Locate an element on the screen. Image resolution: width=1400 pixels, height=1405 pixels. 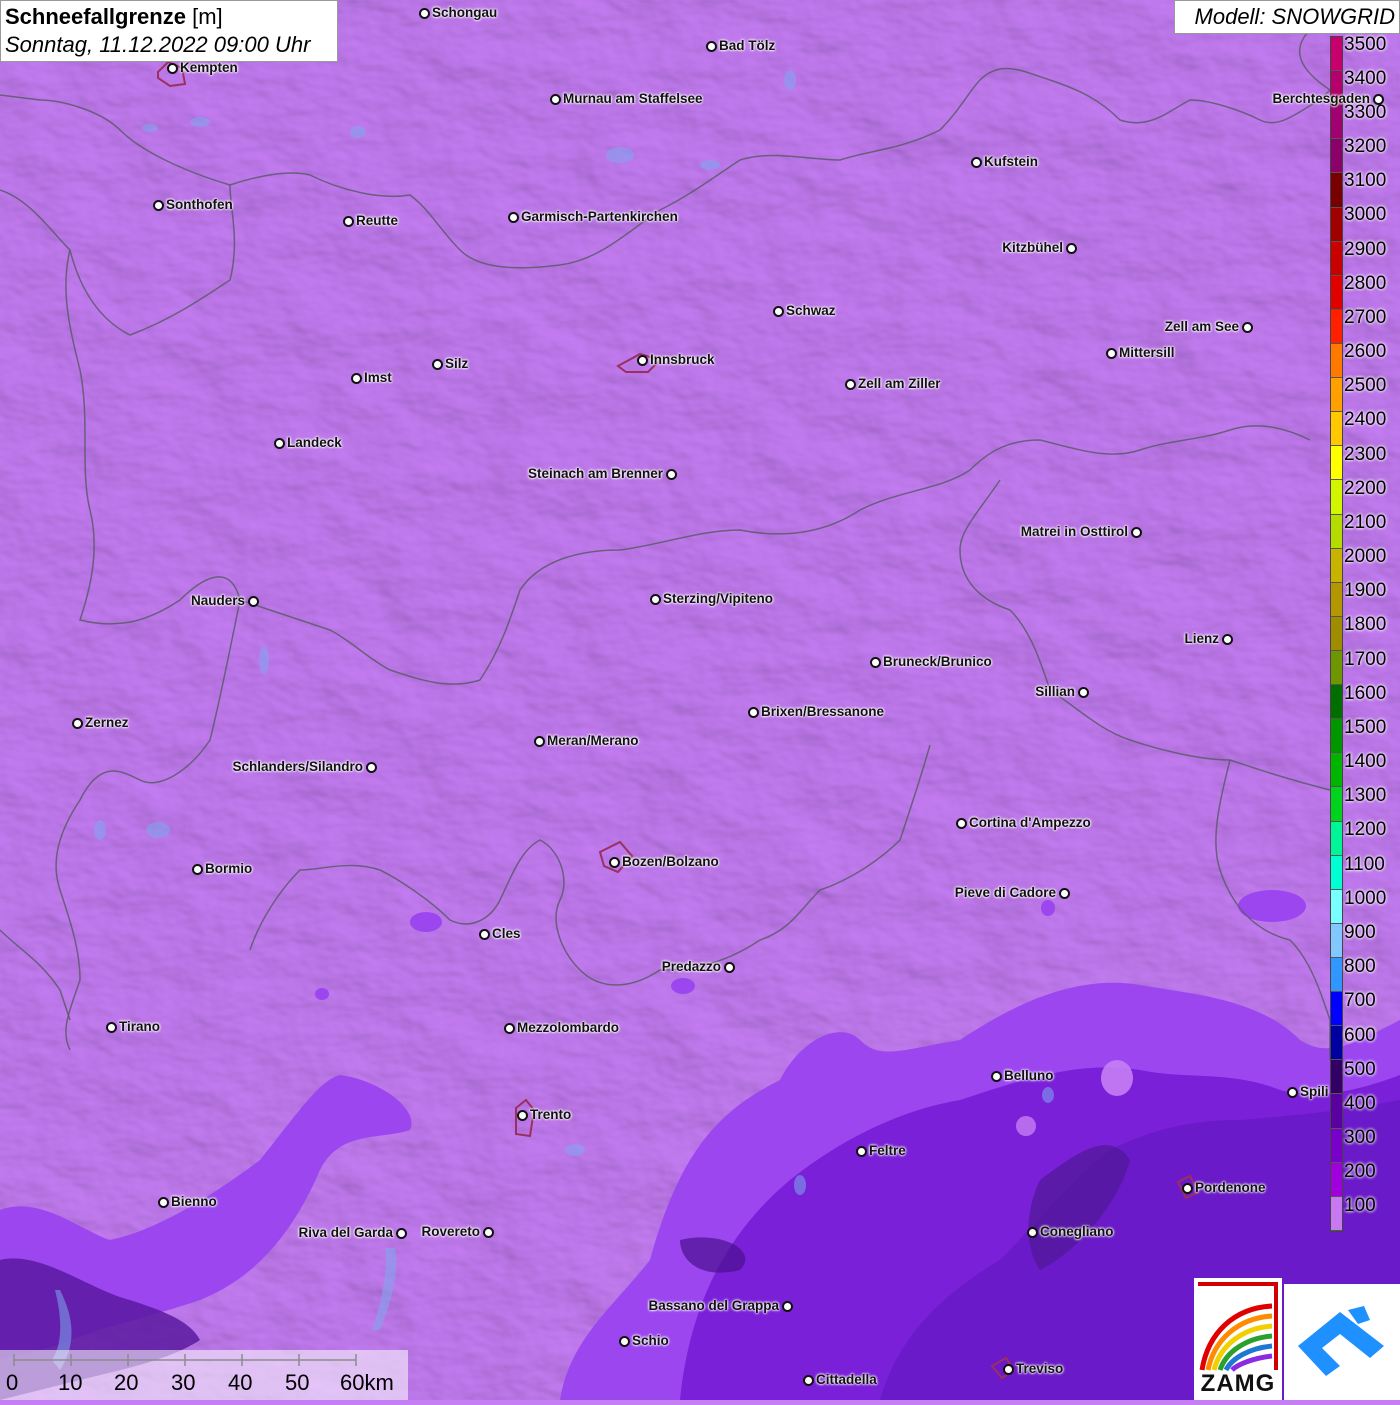
zamg-logo: ZAMG is located at coordinates (1238, 1339).